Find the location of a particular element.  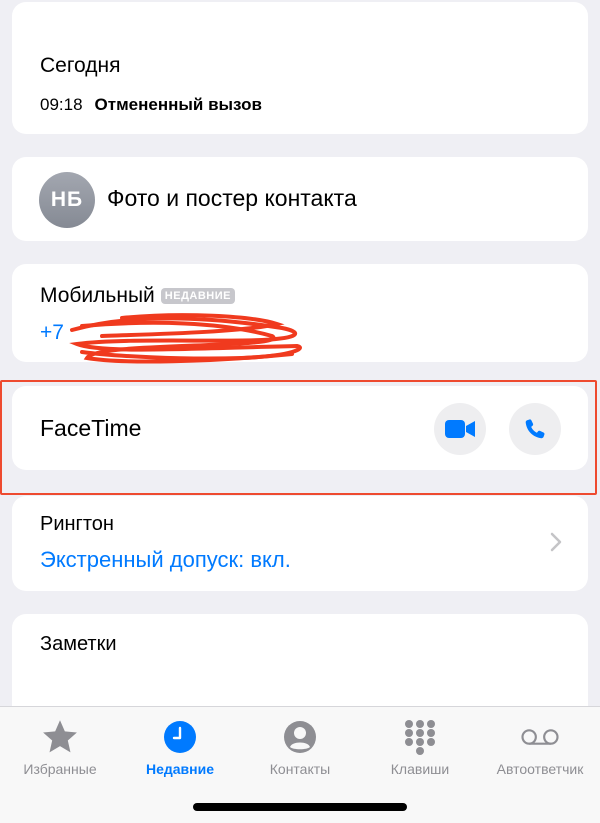

tab-recents: Недавние is located at coordinates (180, 747).